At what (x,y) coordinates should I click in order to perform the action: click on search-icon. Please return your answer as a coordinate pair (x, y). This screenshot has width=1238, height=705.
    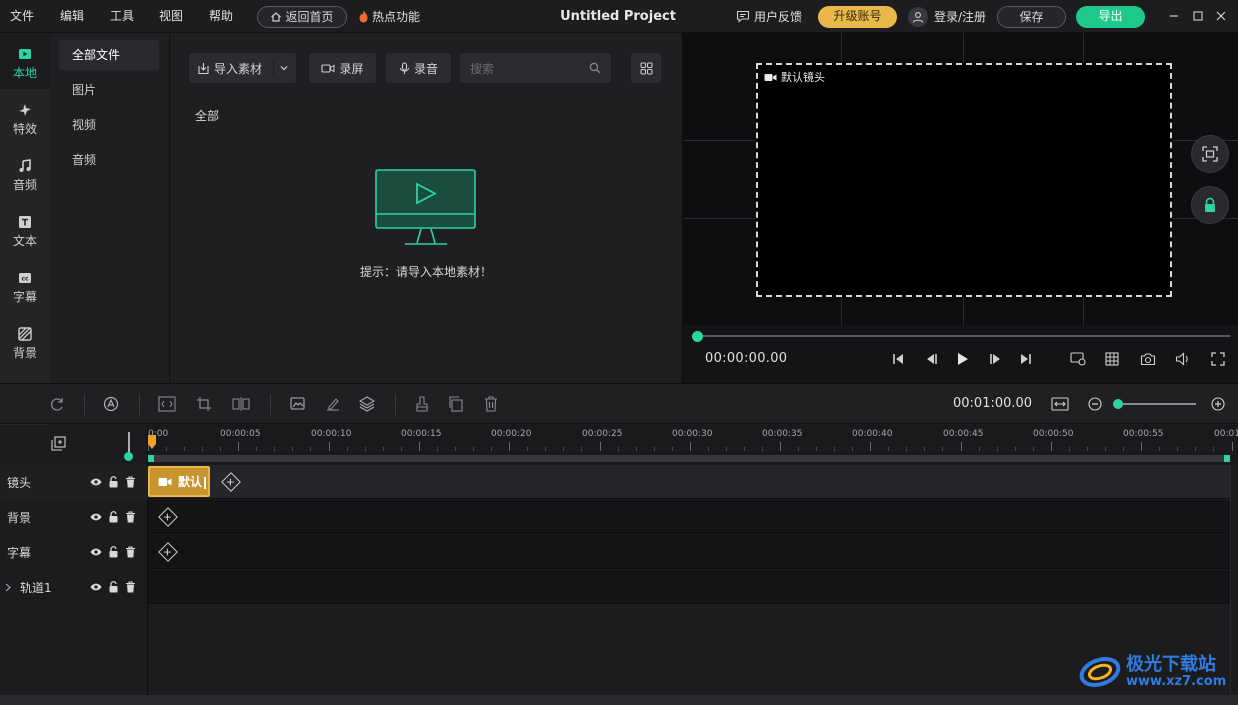
    Looking at the image, I should click on (595, 68).